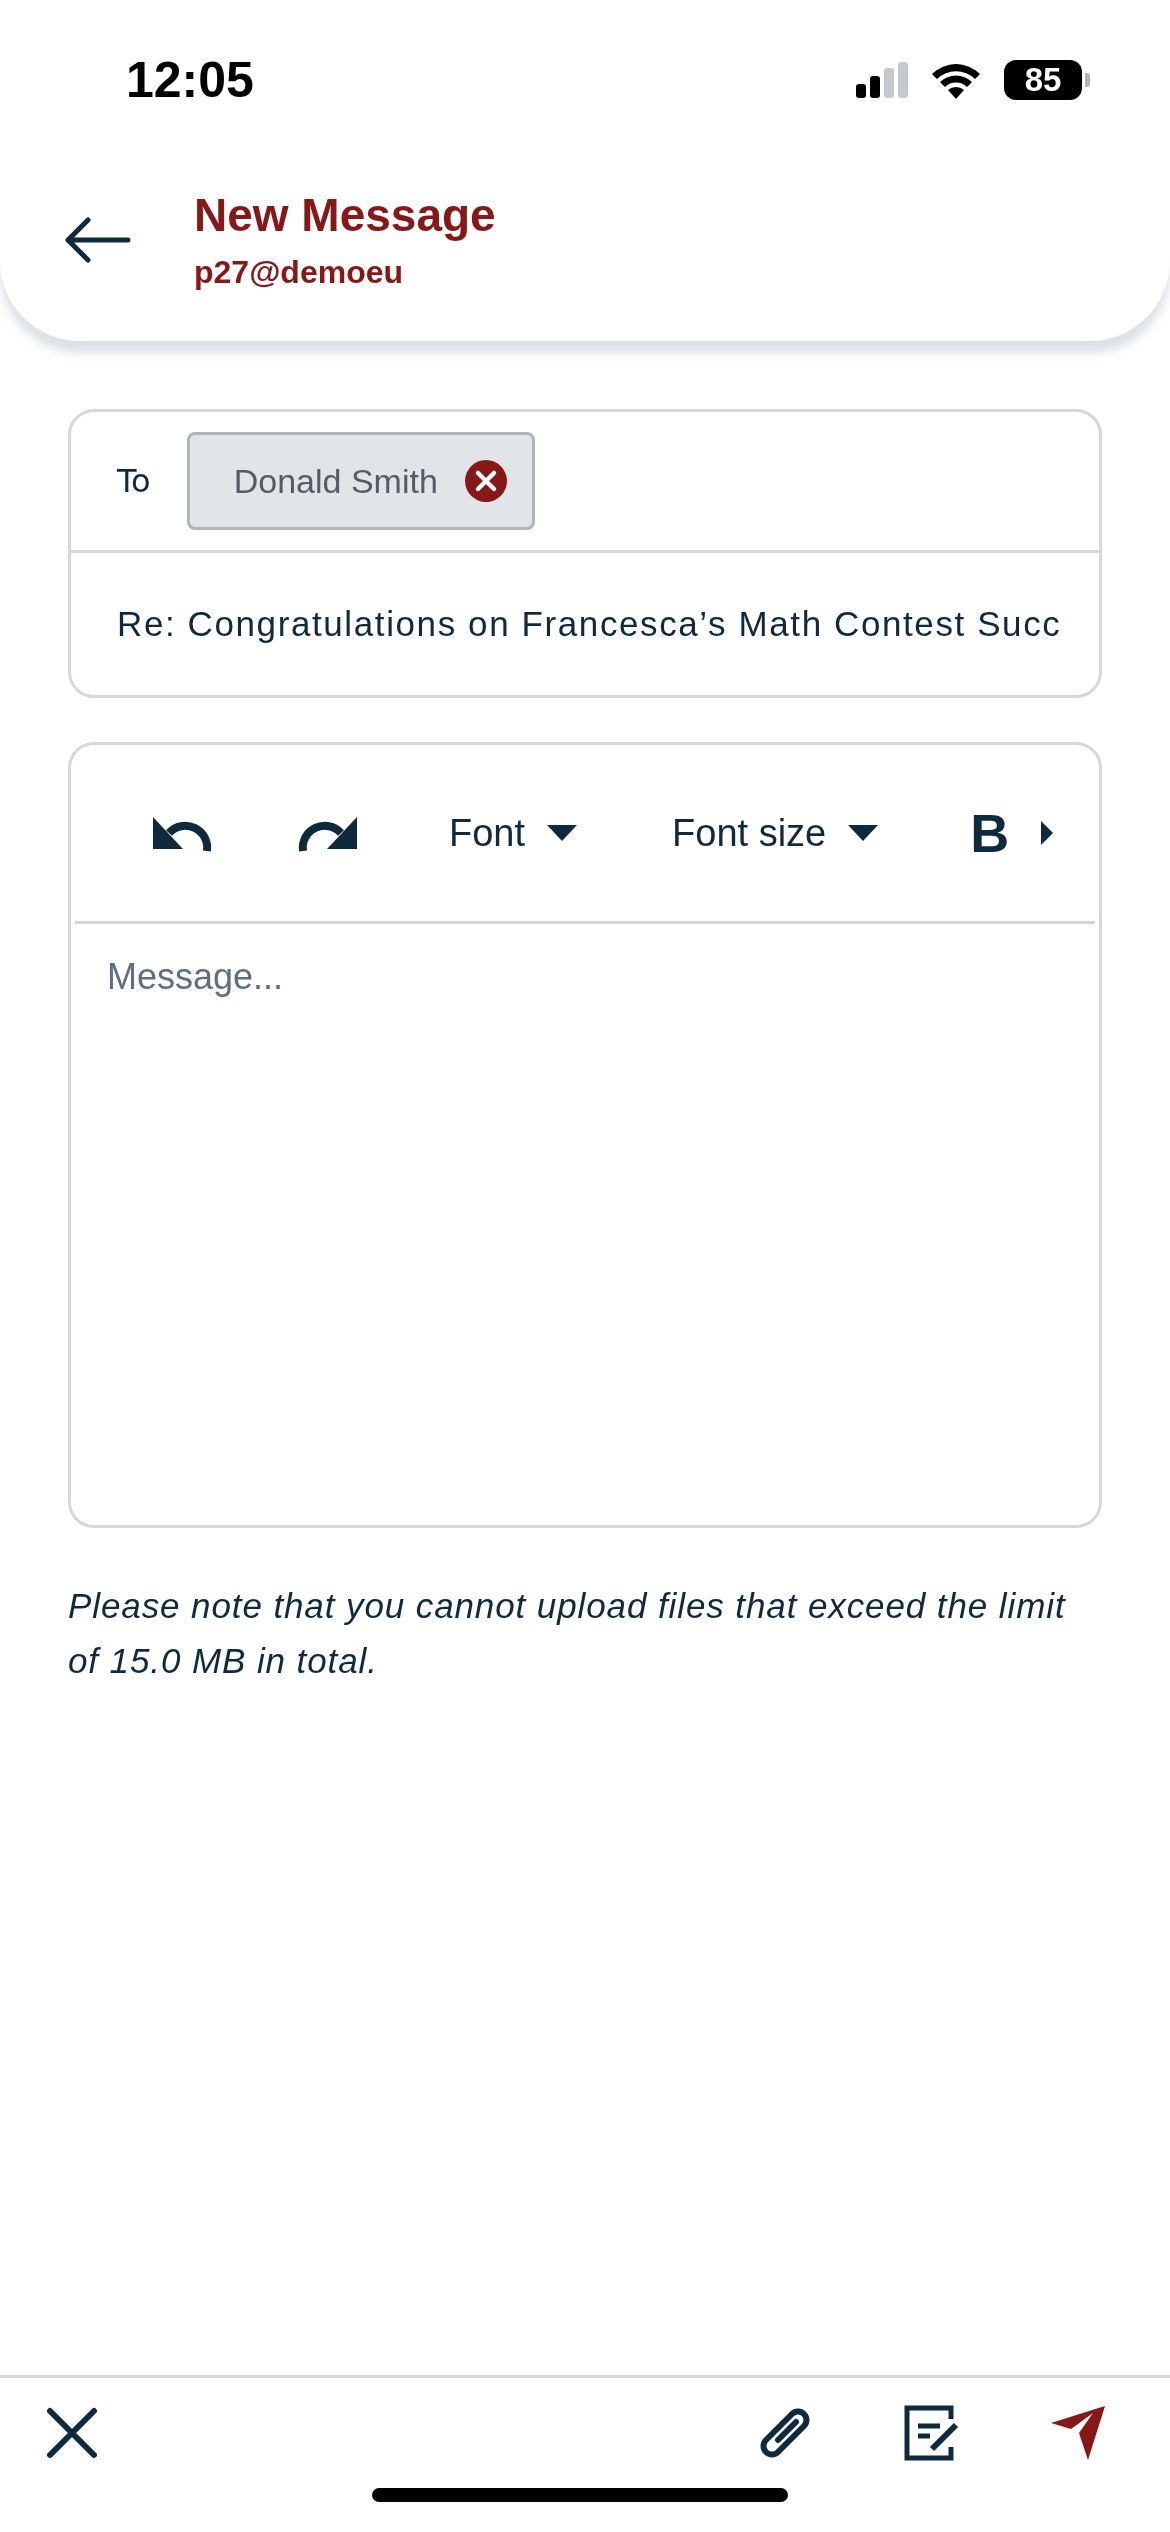 This screenshot has height=2532, width=1170. Describe the element at coordinates (932, 2433) in the screenshot. I see `edit-note-icon` at that location.